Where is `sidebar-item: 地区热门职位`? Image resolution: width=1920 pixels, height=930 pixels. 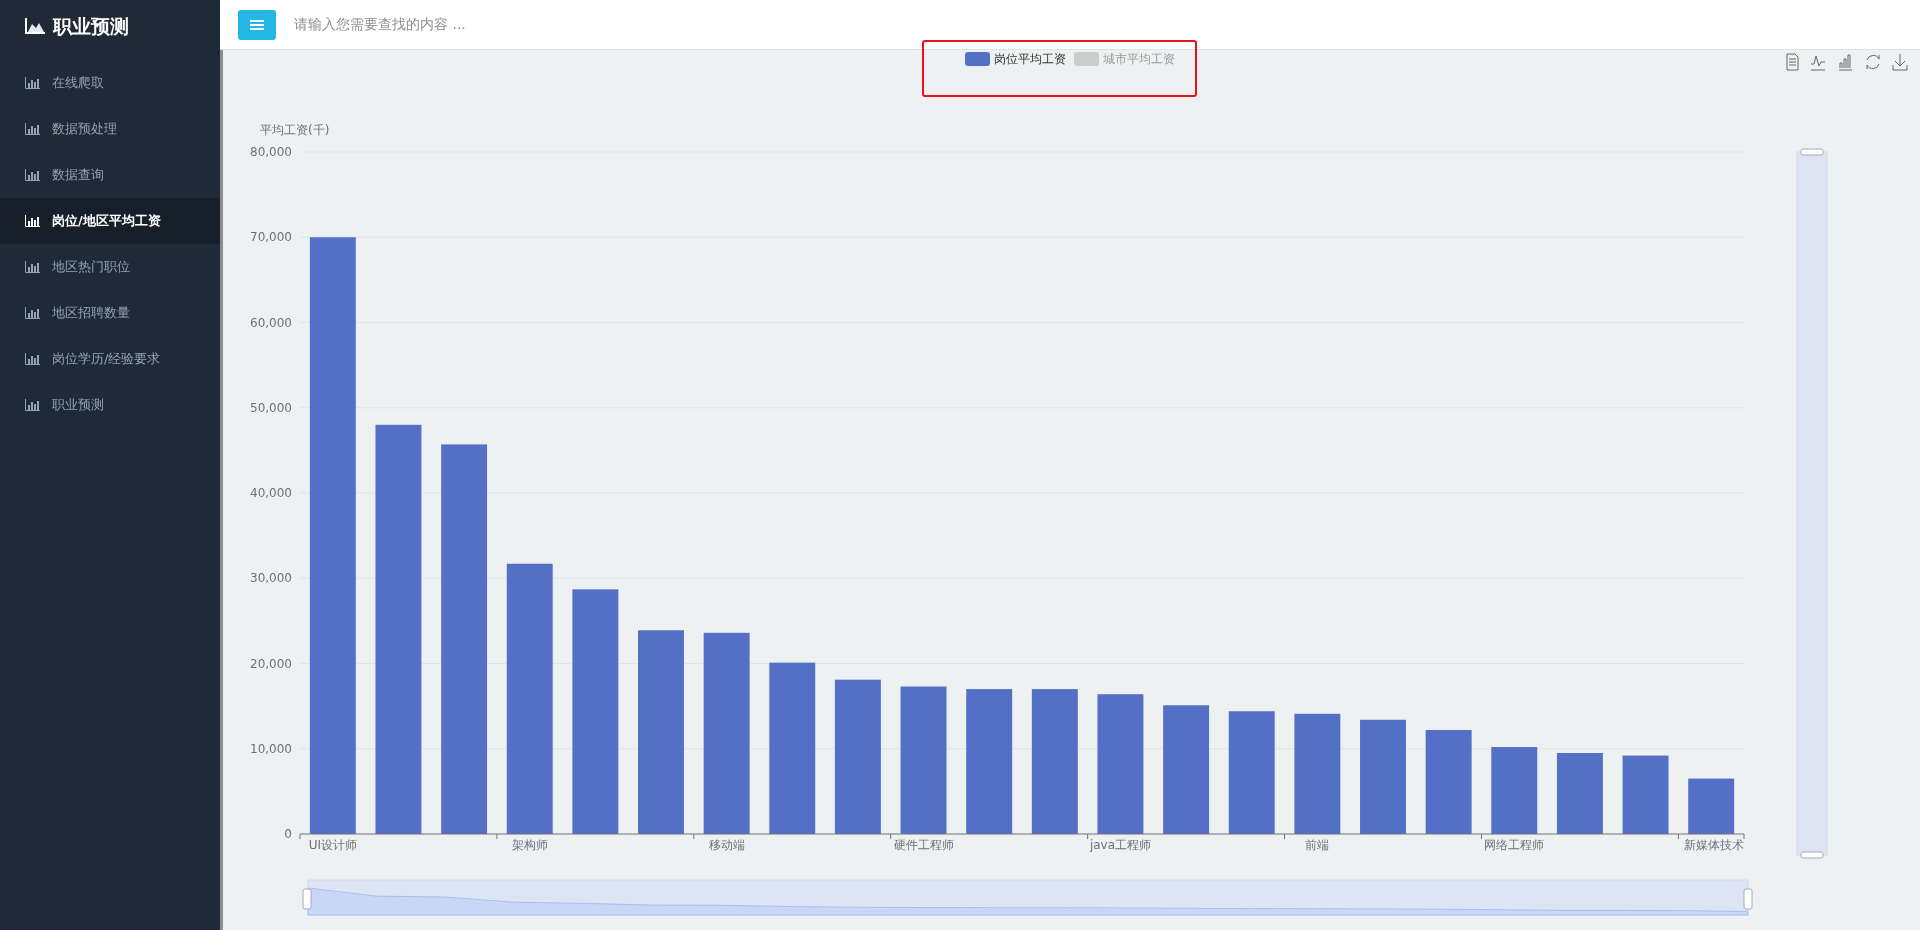 sidebar-item: 地区热门职位 is located at coordinates (110, 267).